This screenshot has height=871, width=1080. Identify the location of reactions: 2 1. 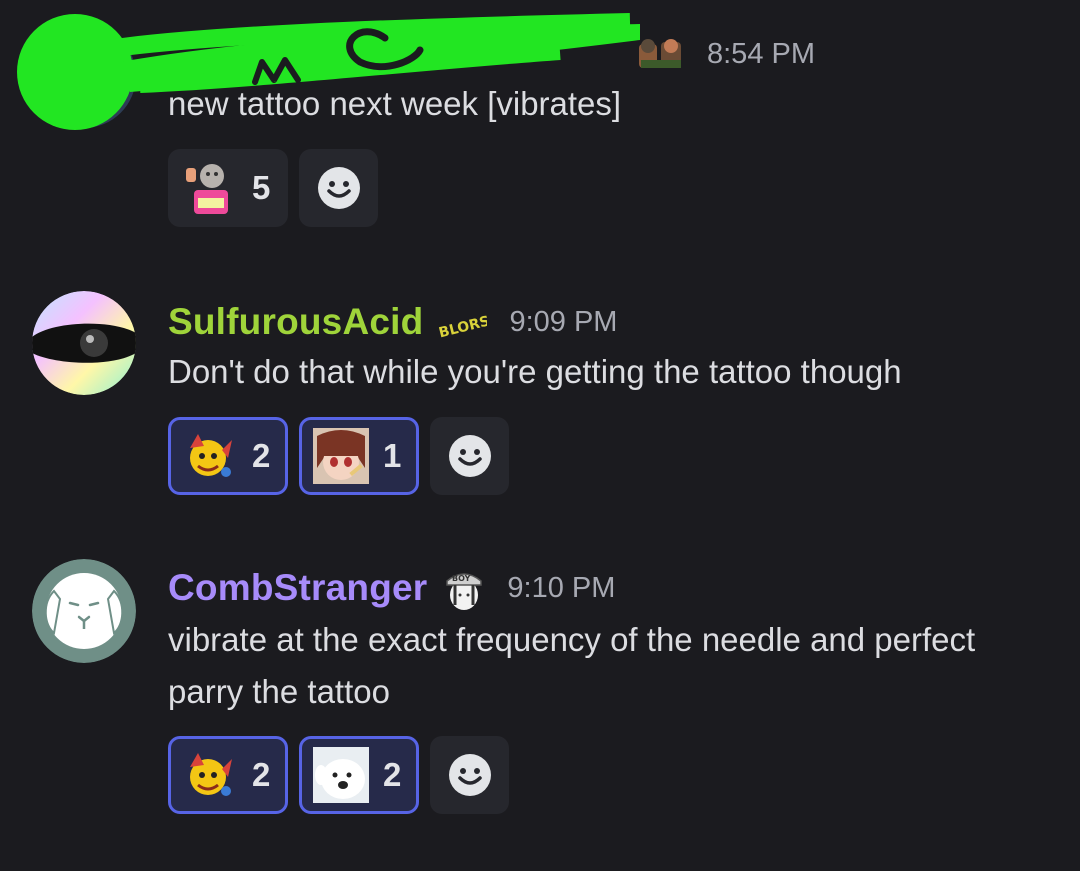
(338, 456).